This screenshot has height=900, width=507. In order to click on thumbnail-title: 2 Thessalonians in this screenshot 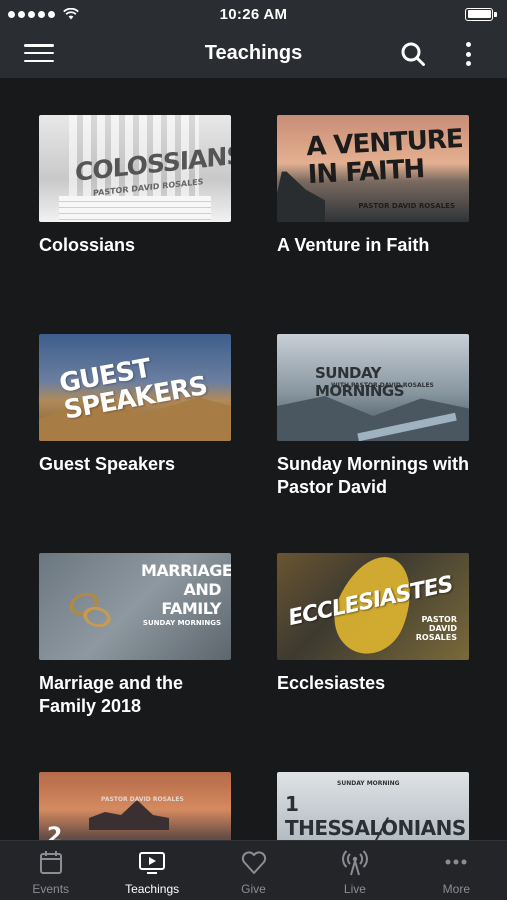, I will do `click(54, 832)`.